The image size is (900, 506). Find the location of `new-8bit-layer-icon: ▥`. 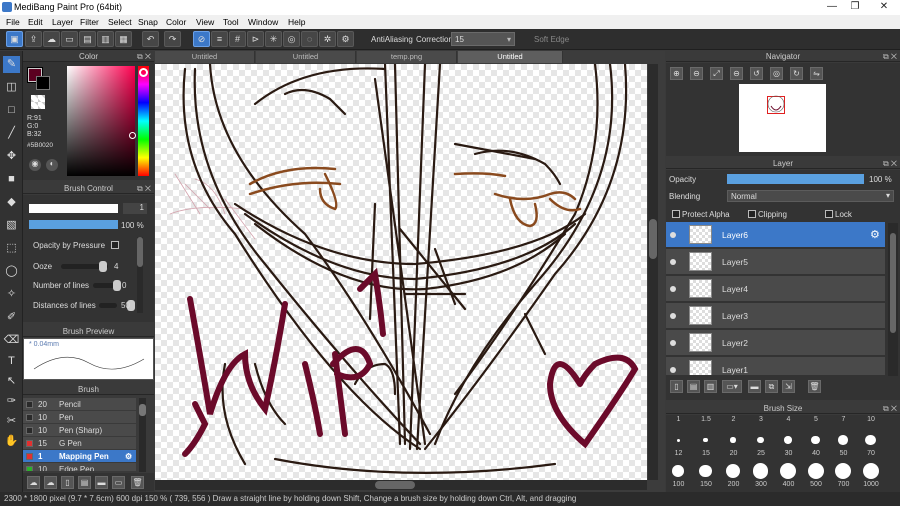

new-8bit-layer-icon: ▥ is located at coordinates (710, 386).